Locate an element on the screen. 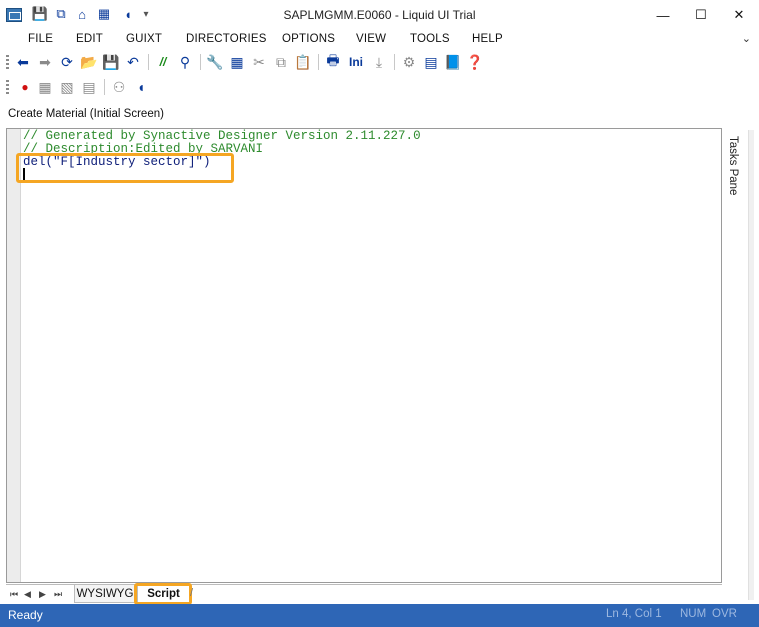  editor-tab-strip: ⏮ ◀ ▶ ⏭ WYSIWYG Script / is located at coordinates (364, 594).